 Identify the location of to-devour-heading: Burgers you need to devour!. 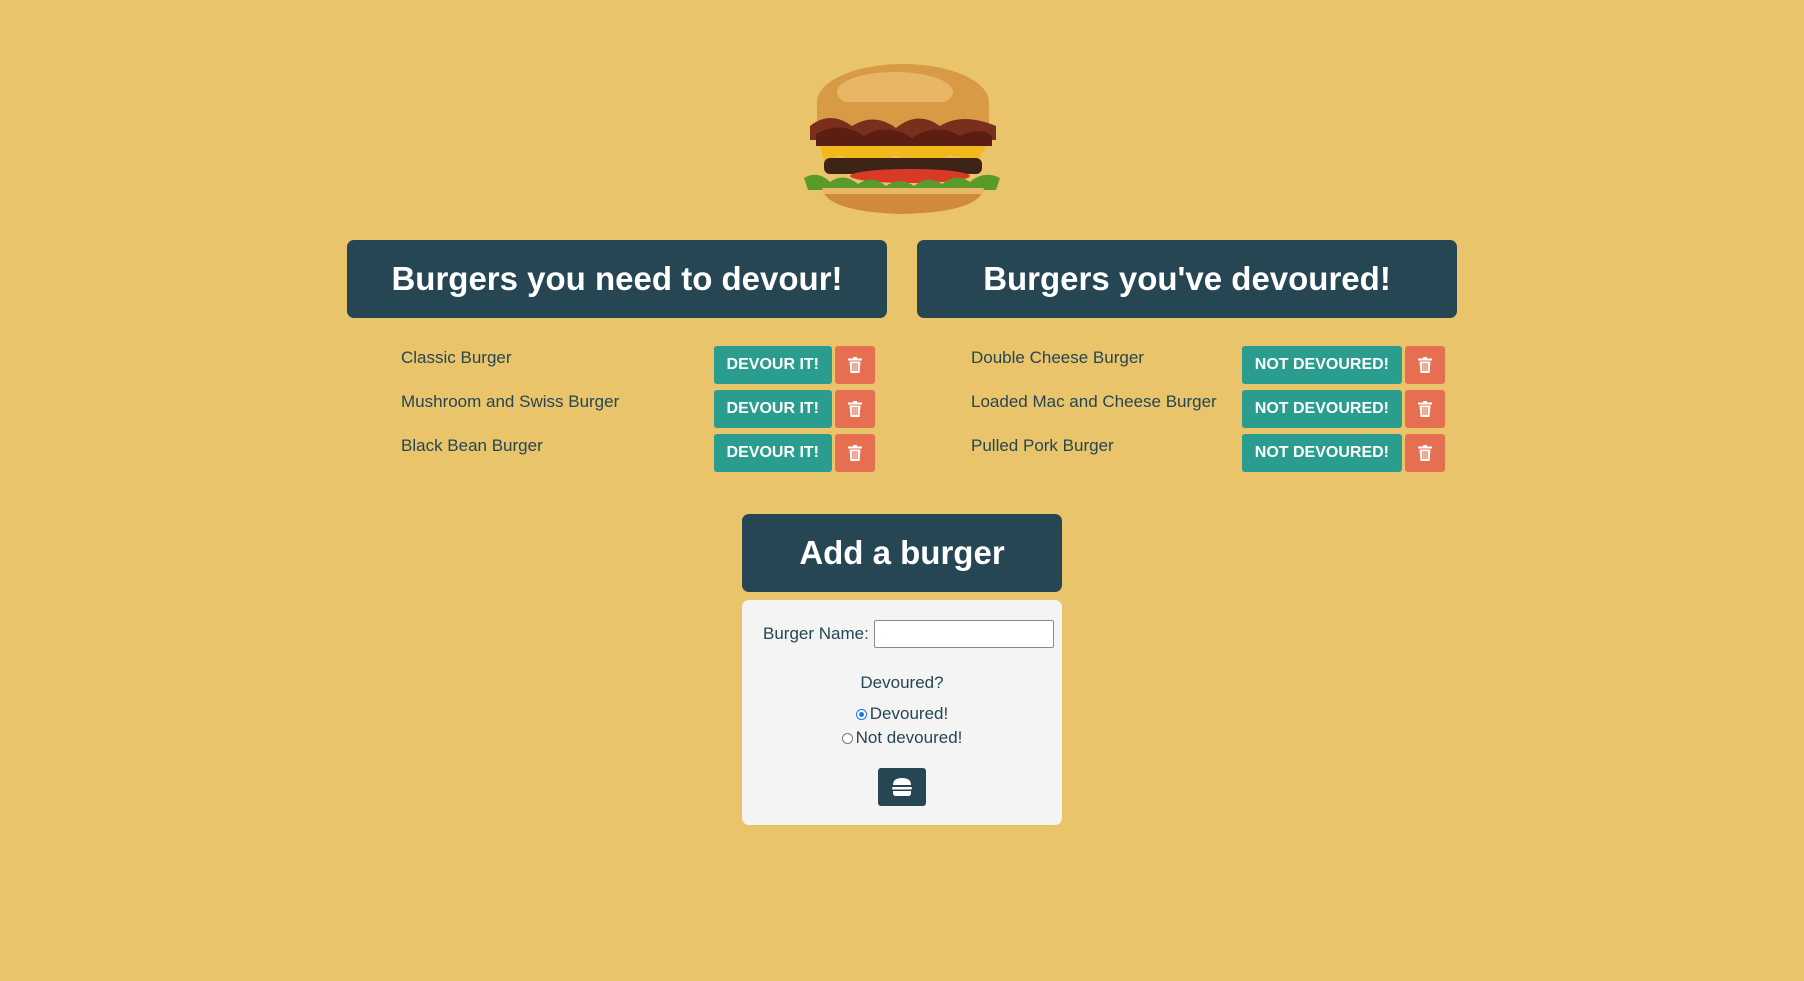
(617, 279).